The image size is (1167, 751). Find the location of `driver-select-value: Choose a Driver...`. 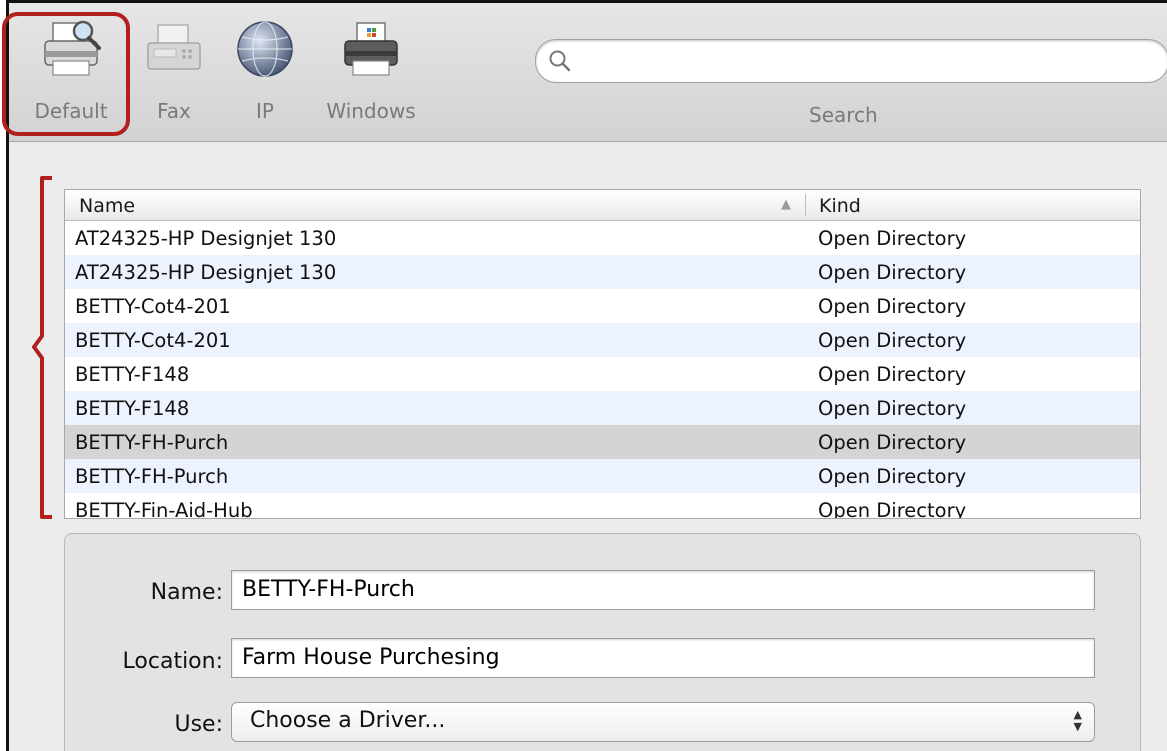

driver-select-value: Choose a Driver... is located at coordinates (348, 720).